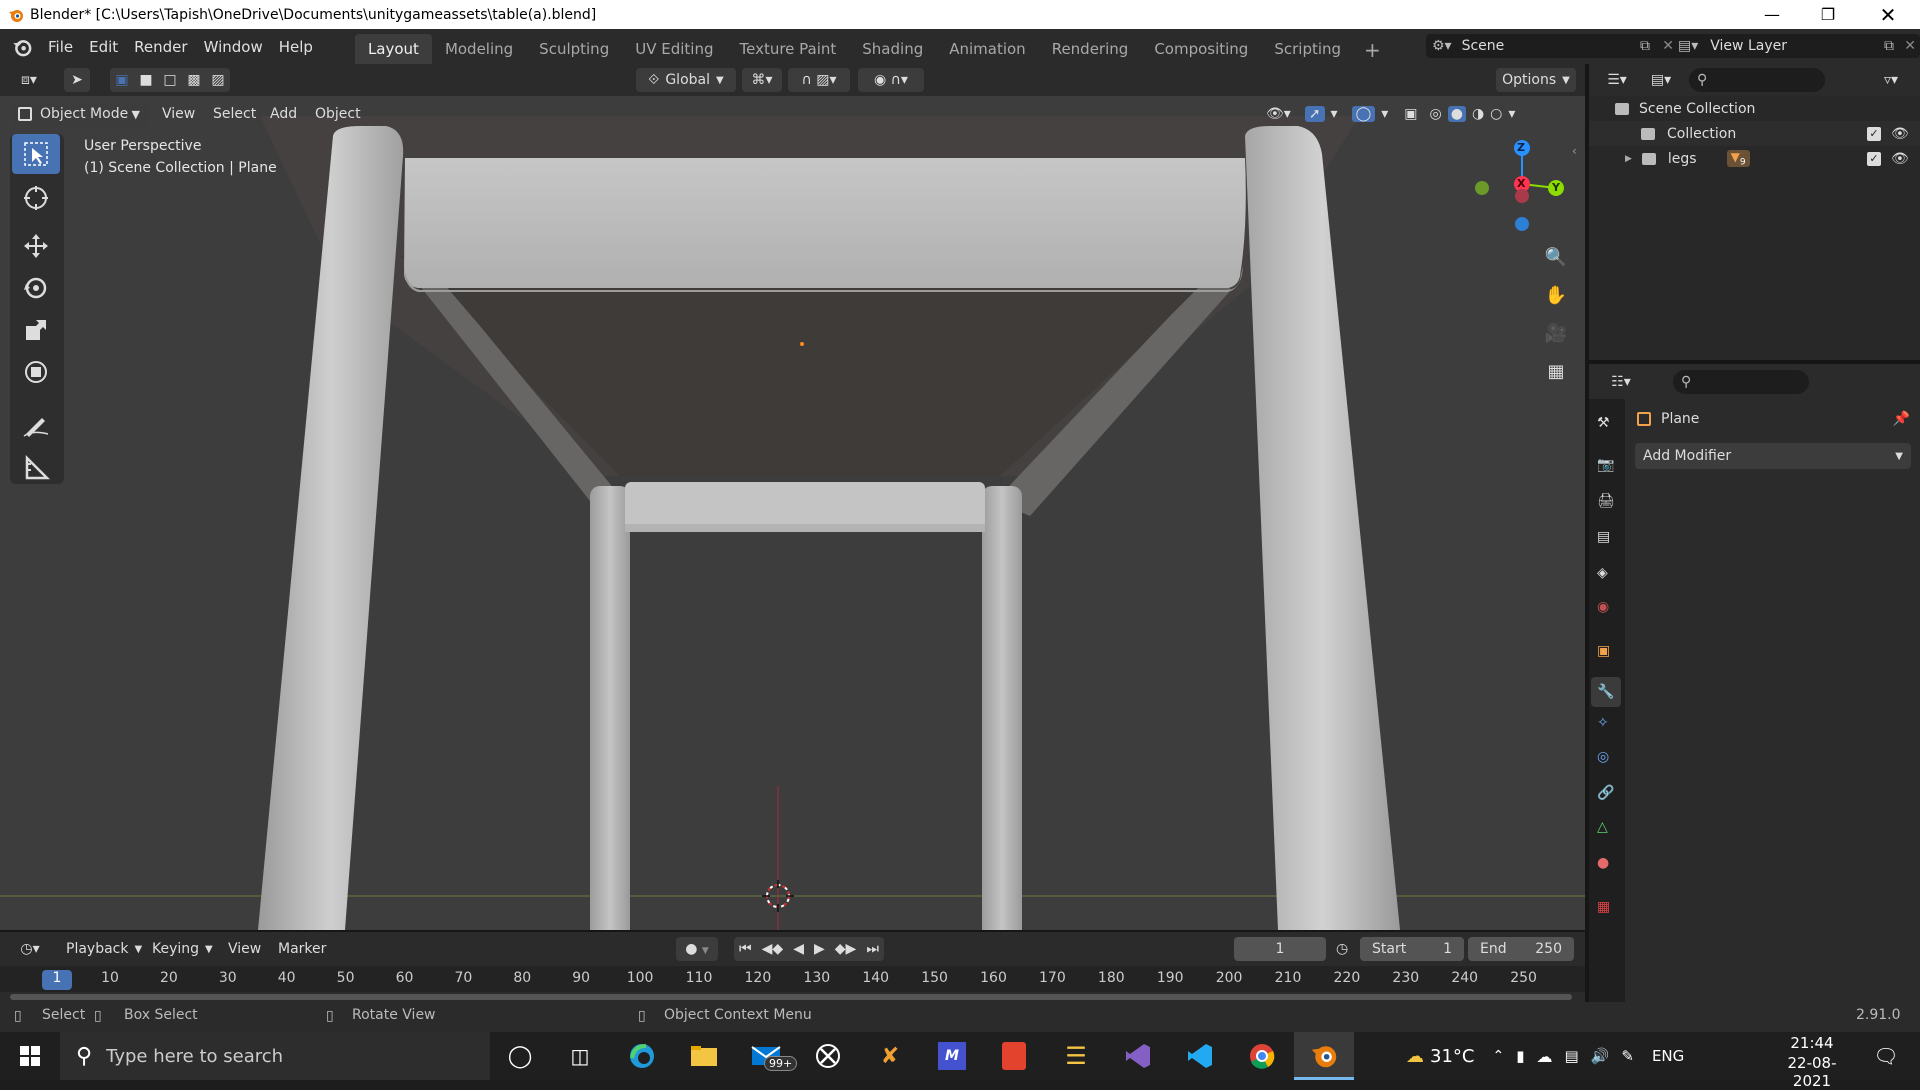 This screenshot has width=1920, height=1090. I want to click on outliner-scene-collection: Scene Collection, so click(1754, 108).